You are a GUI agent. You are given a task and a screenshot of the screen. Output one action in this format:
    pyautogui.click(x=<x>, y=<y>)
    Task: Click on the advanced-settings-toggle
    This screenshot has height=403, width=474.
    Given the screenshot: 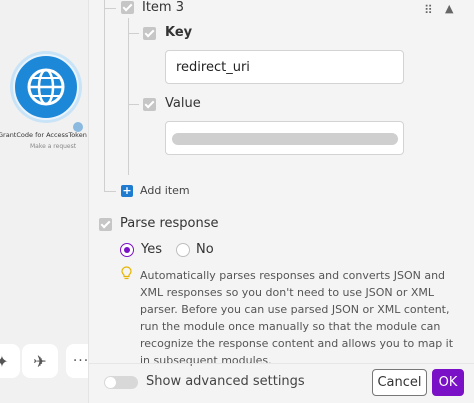 What is the action you would take?
    pyautogui.click(x=121, y=382)
    